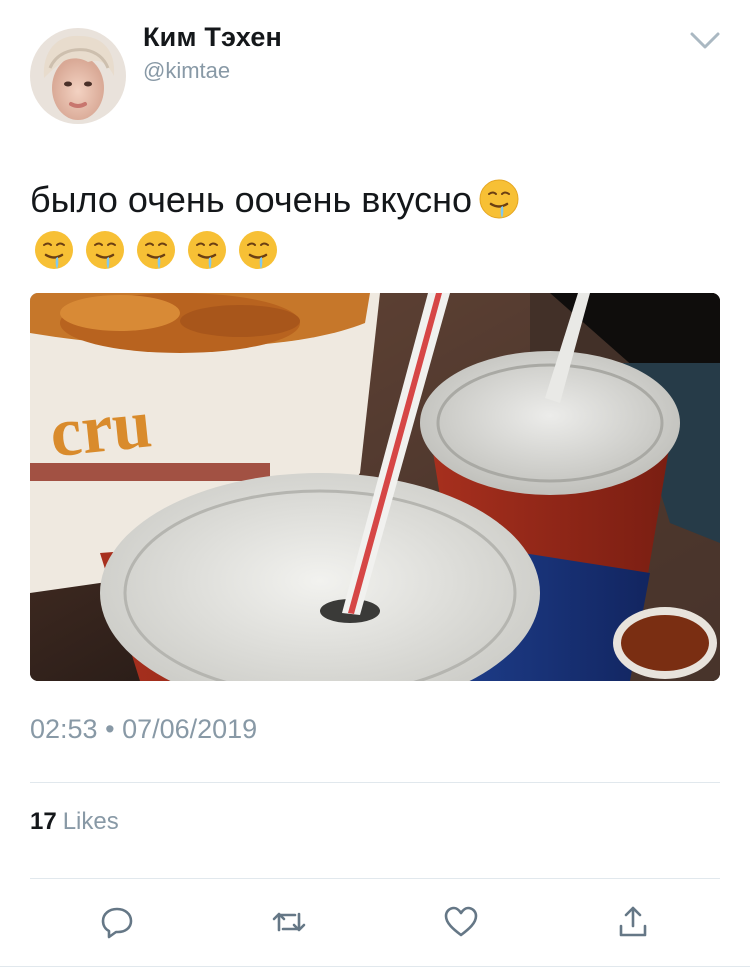 The image size is (750, 970). I want to click on tweet-timestamp: 02:53 • 07/06/2019, so click(143, 729).